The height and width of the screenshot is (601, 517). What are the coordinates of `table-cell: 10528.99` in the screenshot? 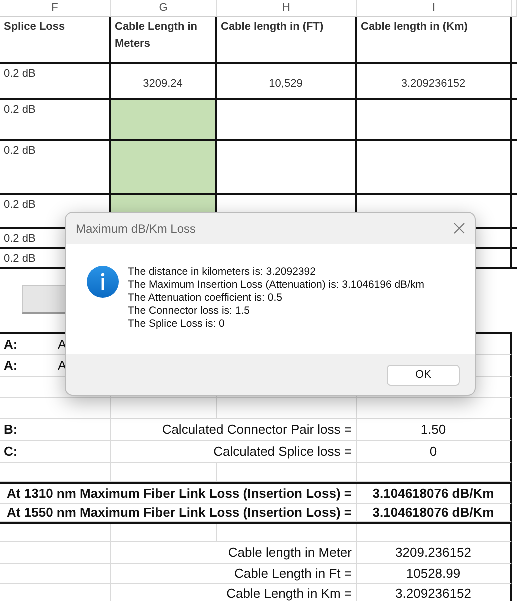 It's located at (434, 574).